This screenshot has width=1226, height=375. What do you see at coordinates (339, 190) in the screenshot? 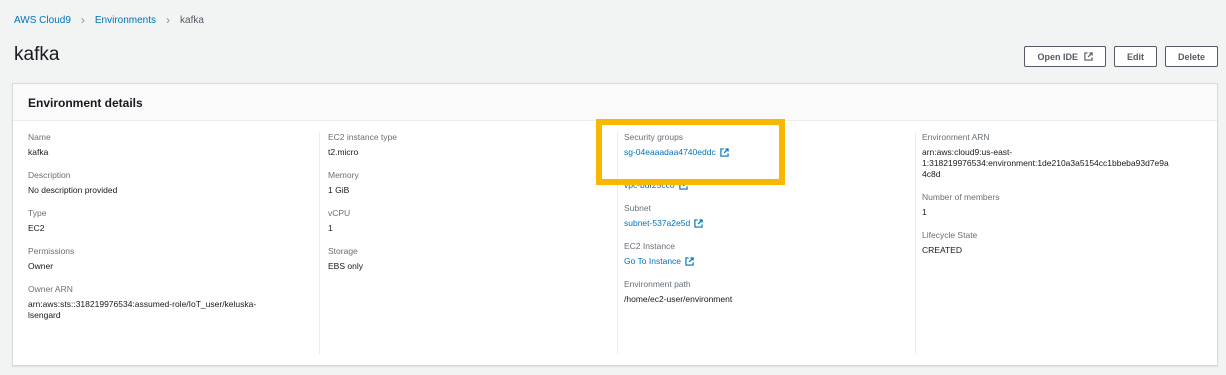
I see `memory-value: 1 GiB` at bounding box center [339, 190].